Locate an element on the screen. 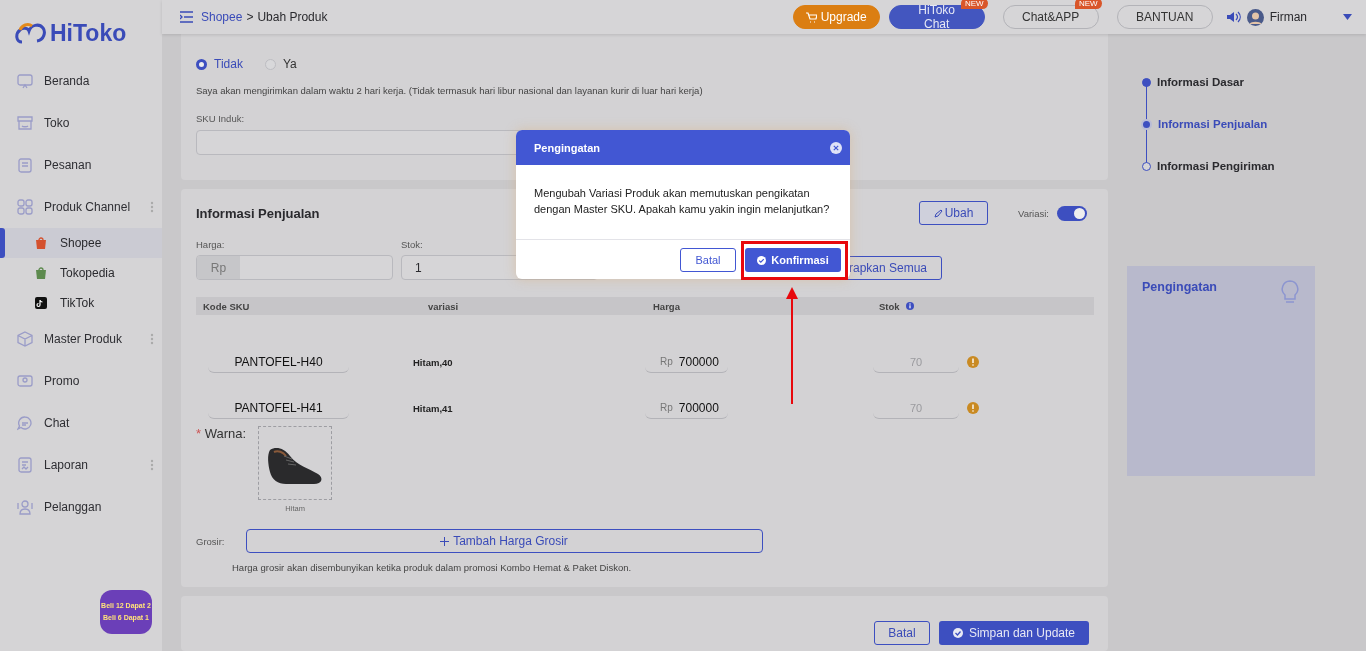 The image size is (1366, 651). nav-item: Beranda is located at coordinates (81, 81).